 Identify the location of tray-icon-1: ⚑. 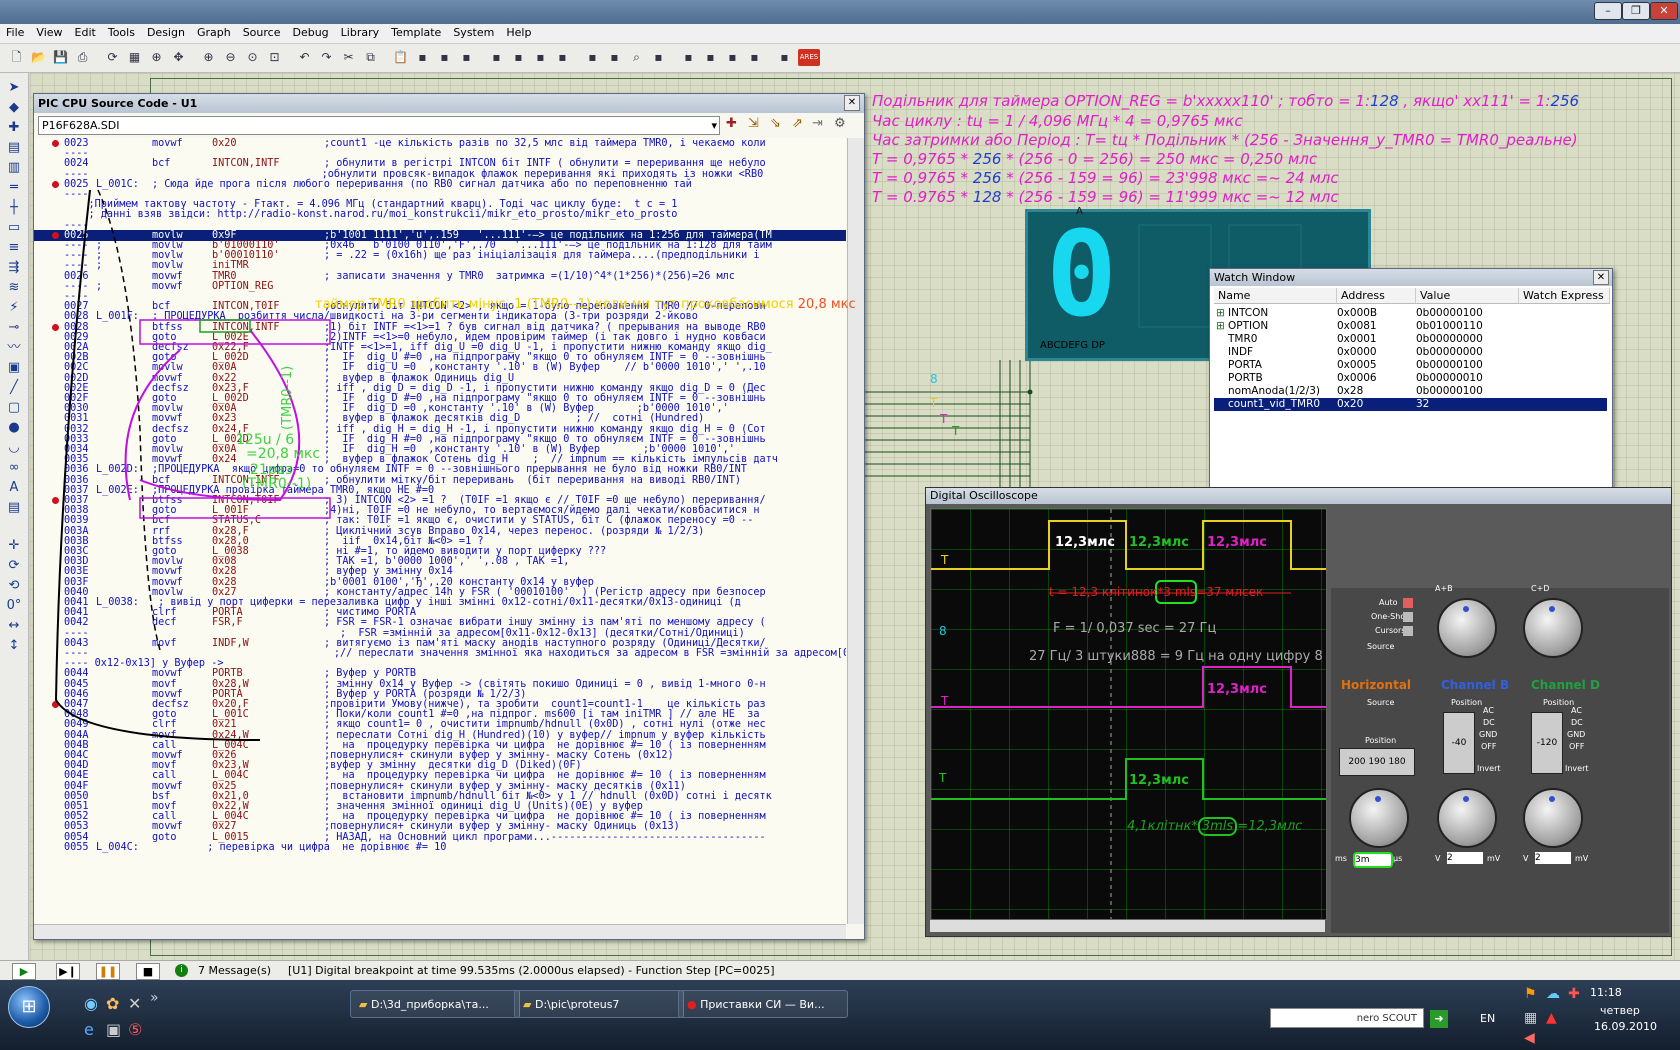
(1530, 994).